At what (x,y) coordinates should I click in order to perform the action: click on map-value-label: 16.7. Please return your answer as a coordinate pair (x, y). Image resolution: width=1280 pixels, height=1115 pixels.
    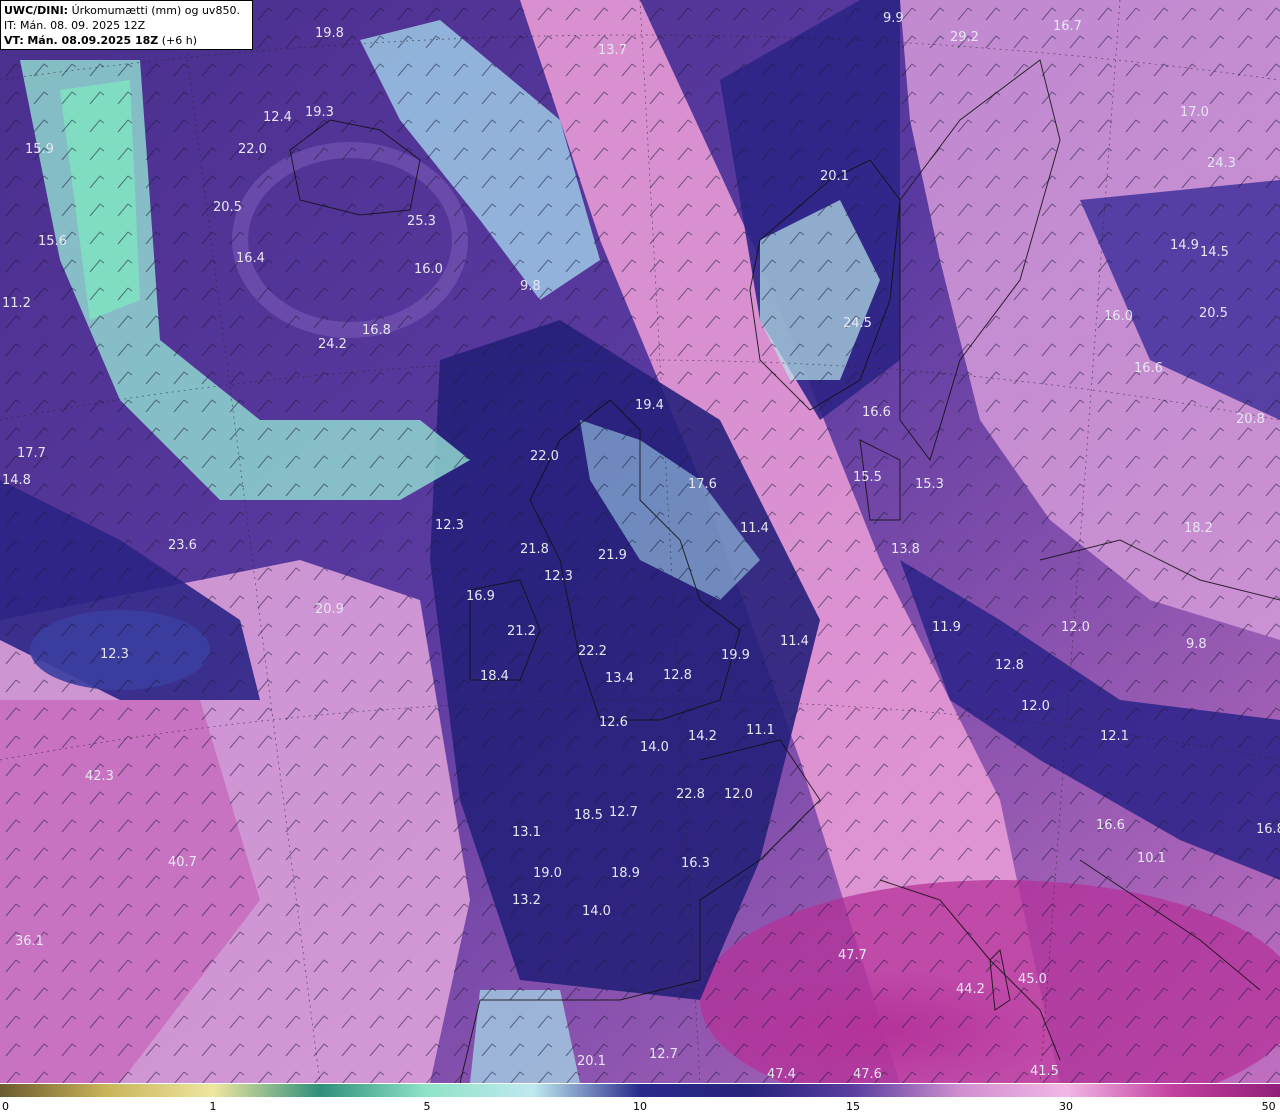
    Looking at the image, I should click on (1067, 26).